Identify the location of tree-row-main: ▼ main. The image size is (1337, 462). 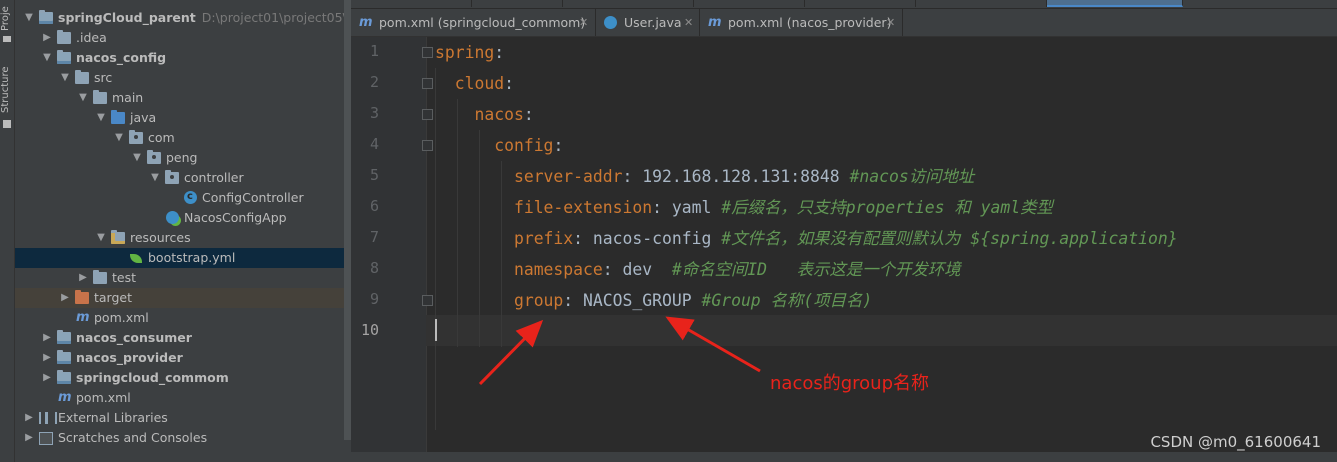
(183, 98).